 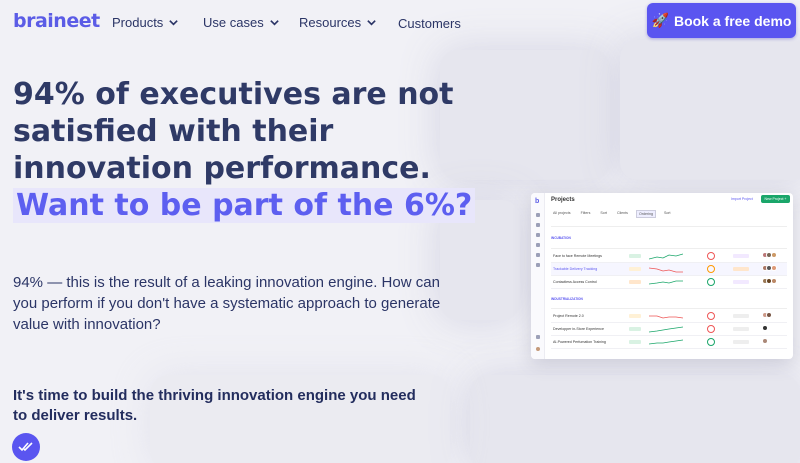 What do you see at coordinates (585, 213) in the screenshot?
I see `app-tab: Filters` at bounding box center [585, 213].